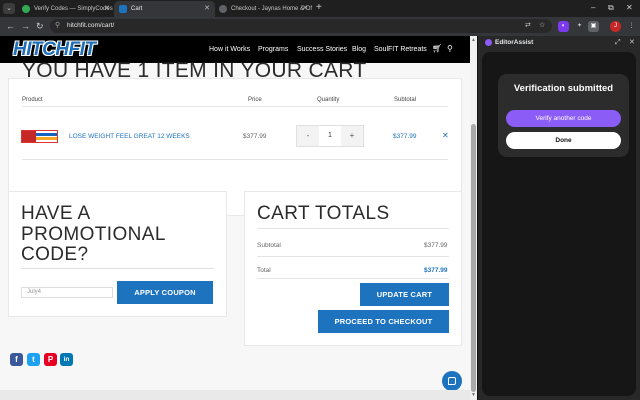 This screenshot has height=400, width=640. I want to click on footer-band, so click(235, 395).